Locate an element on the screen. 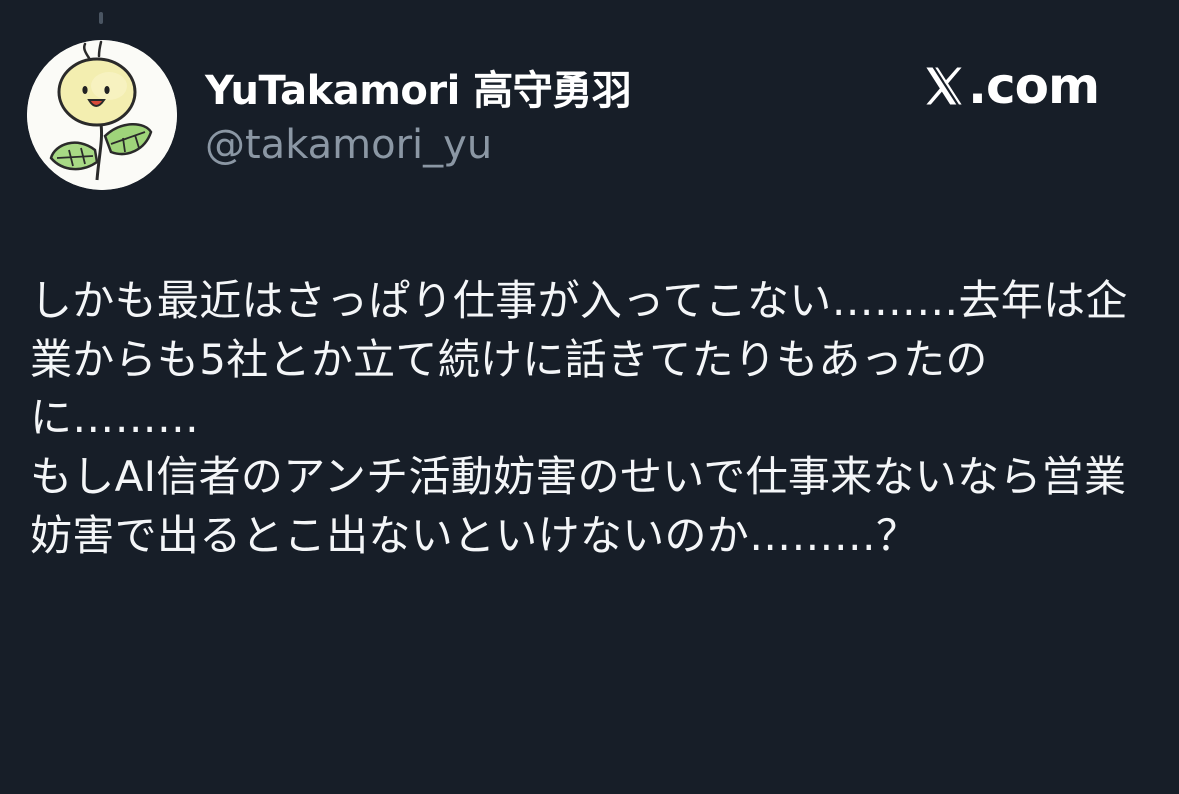 Image resolution: width=1179 pixels, height=794 pixels. brand-logo: .com is located at coordinates (1011, 86).